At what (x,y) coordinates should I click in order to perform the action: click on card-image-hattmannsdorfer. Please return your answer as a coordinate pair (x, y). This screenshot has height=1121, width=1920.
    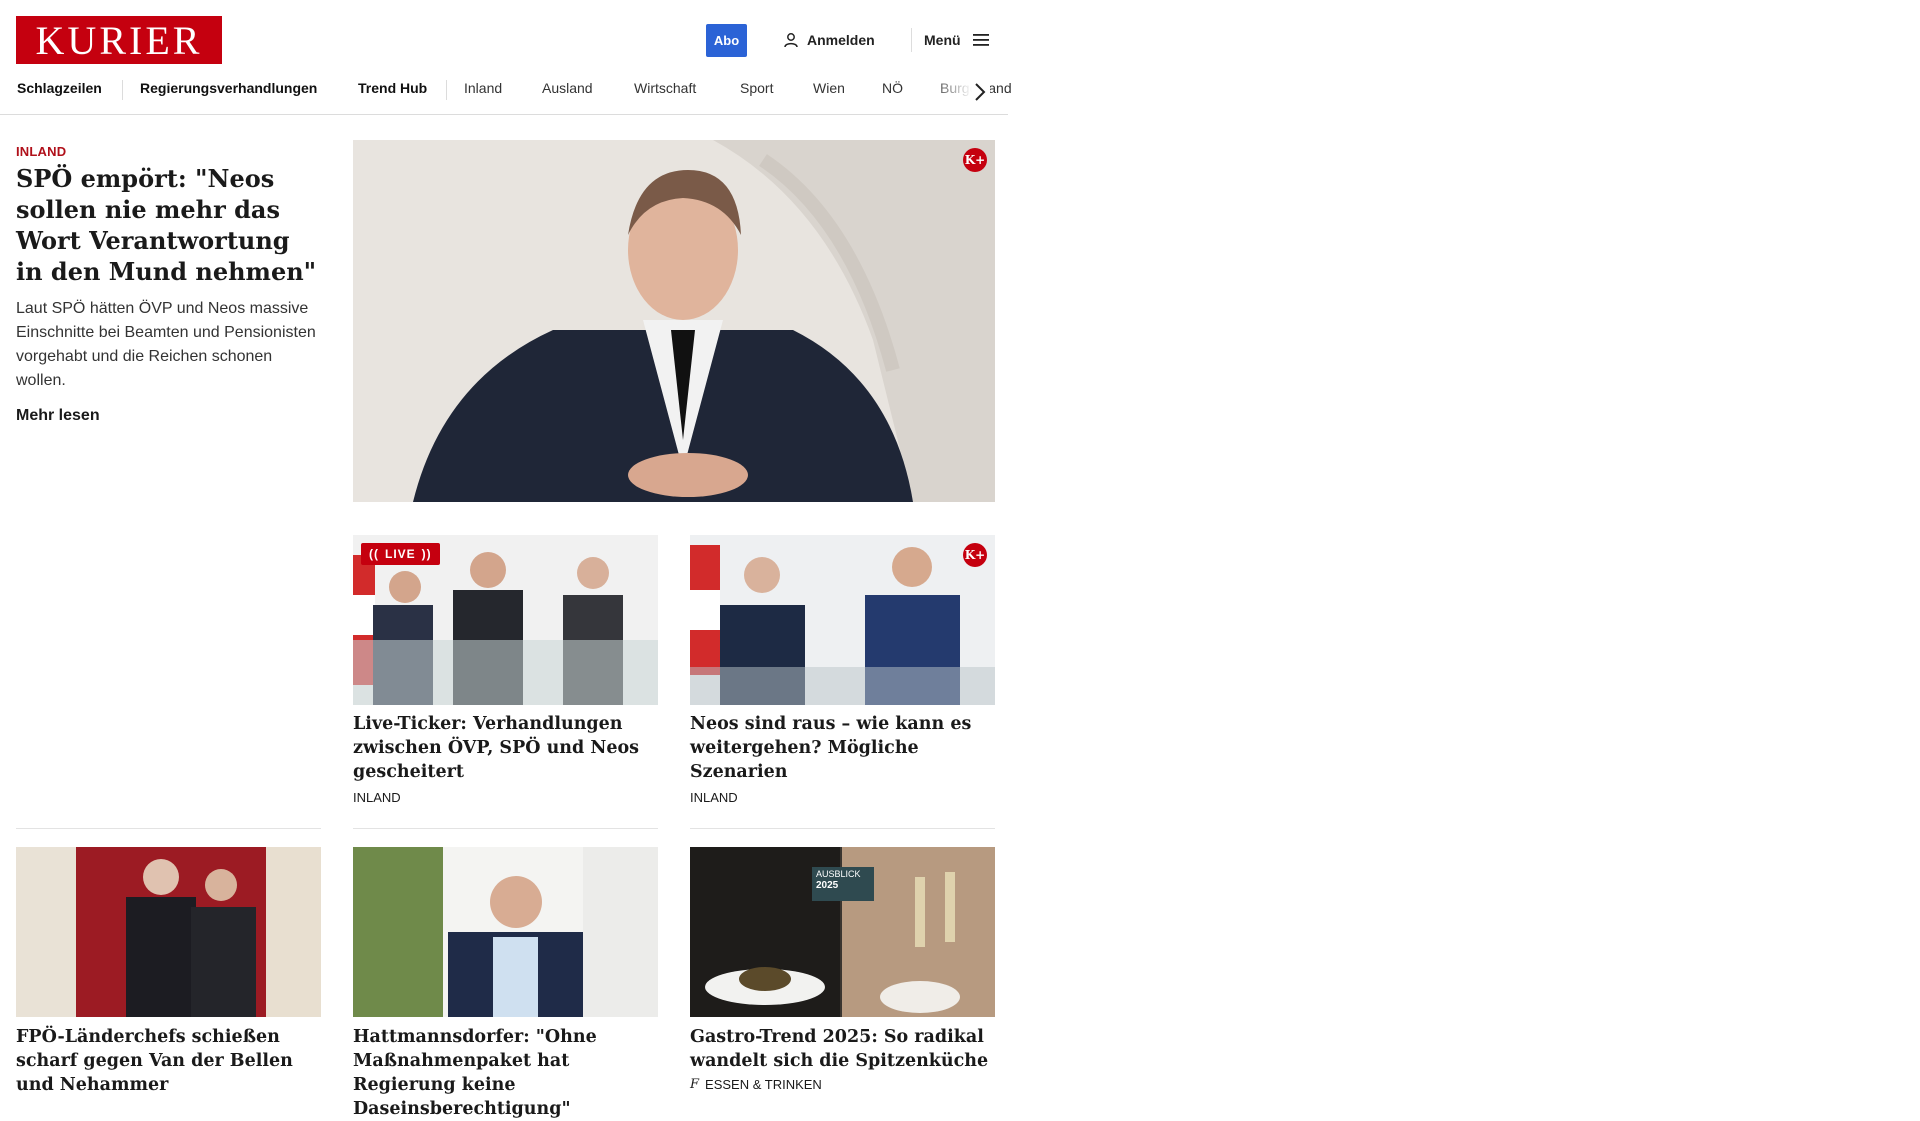
    Looking at the image, I should click on (505, 932).